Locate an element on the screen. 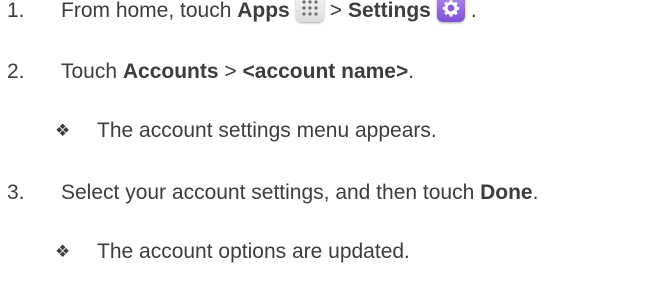  step-number: 3. is located at coordinates (16, 192).